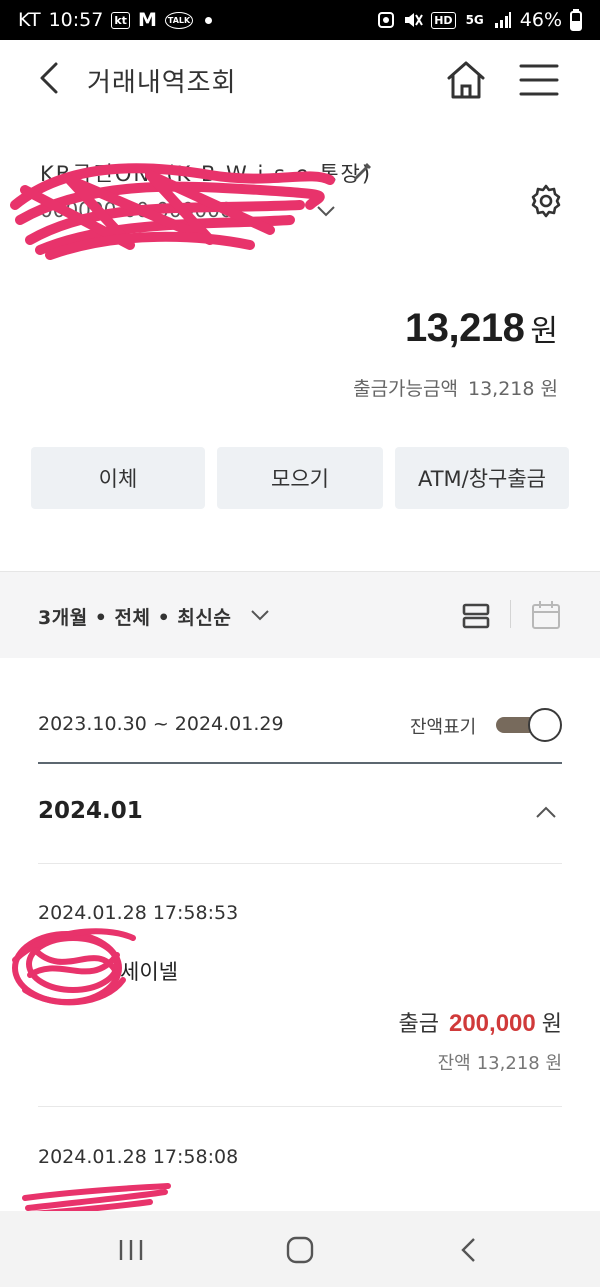 This screenshot has width=600, height=1287. What do you see at coordinates (443, 20) in the screenshot?
I see `hd-voice-icon: HD` at bounding box center [443, 20].